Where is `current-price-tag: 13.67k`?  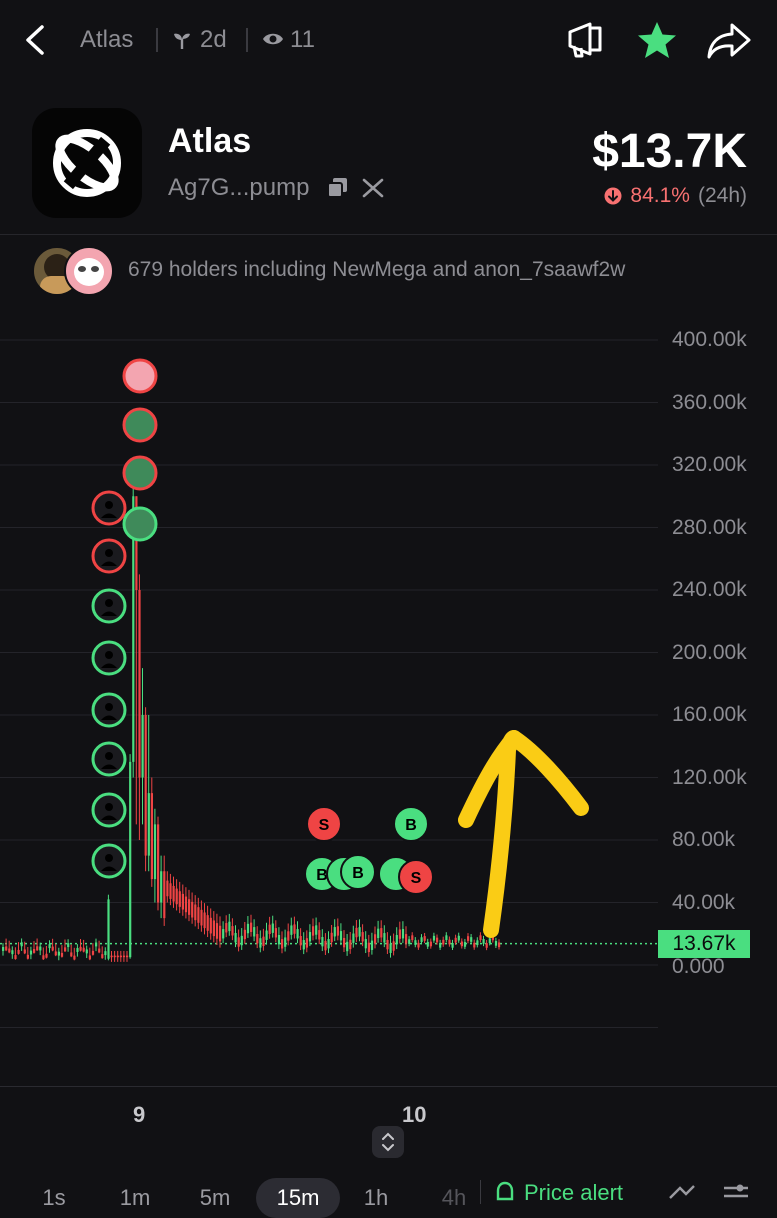
current-price-tag: 13.67k is located at coordinates (704, 944).